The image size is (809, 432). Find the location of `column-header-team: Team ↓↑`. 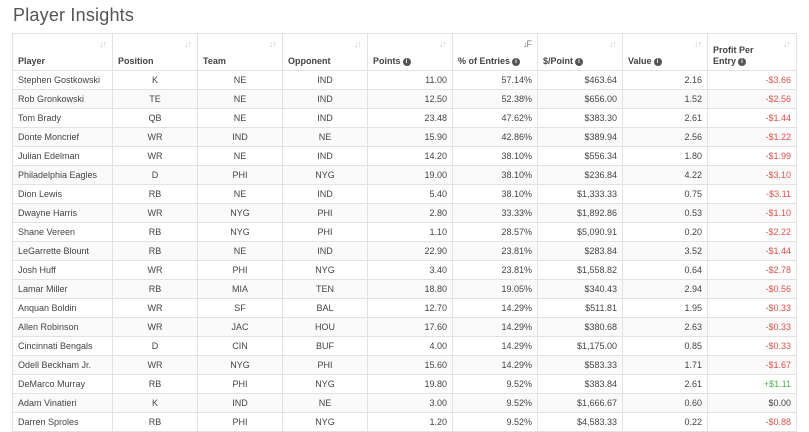

column-header-team: Team ↓↑ is located at coordinates (240, 52).